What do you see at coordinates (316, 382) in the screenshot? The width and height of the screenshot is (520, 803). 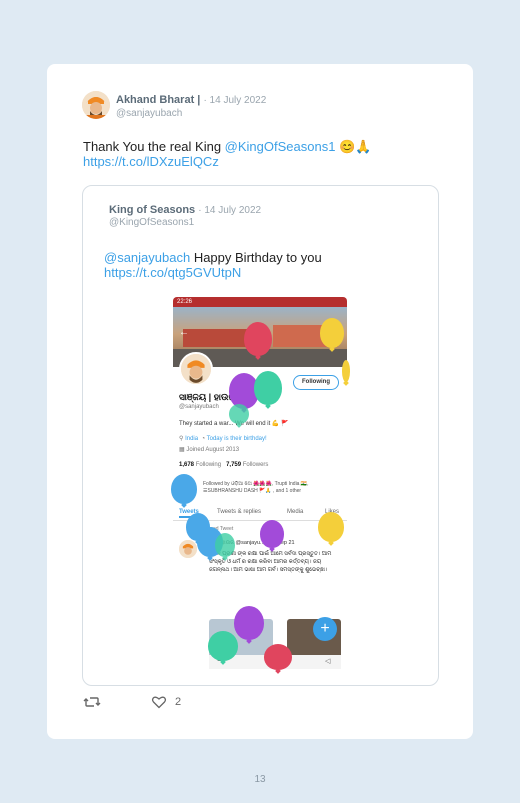 I see `following-button: Following` at bounding box center [316, 382].